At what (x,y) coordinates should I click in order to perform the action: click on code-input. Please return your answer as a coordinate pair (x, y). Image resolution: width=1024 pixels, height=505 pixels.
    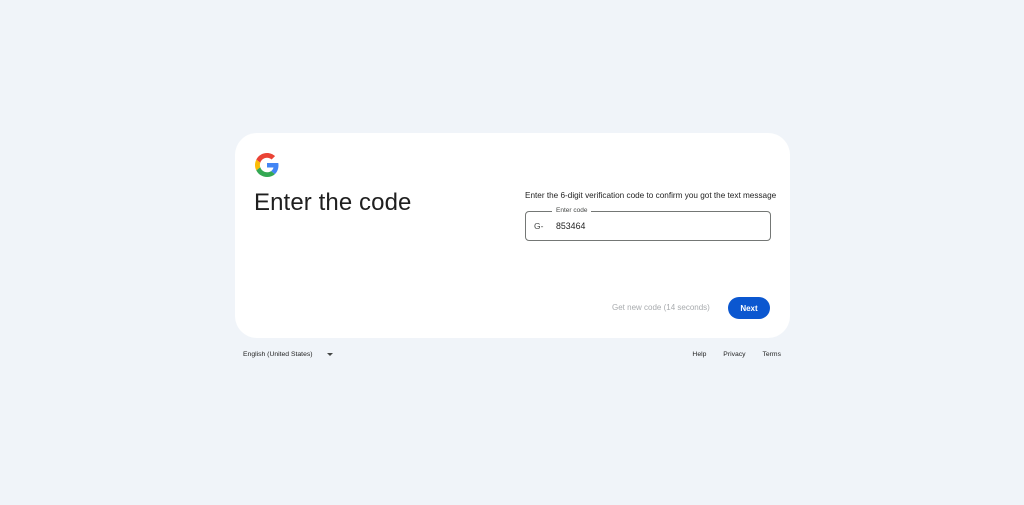
    Looking at the image, I should click on (656, 226).